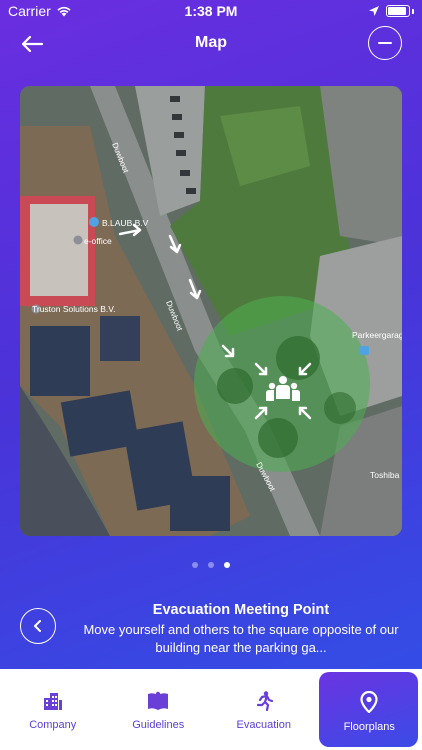 This screenshot has height=750, width=422. I want to click on tab-label: Company, so click(53, 725).